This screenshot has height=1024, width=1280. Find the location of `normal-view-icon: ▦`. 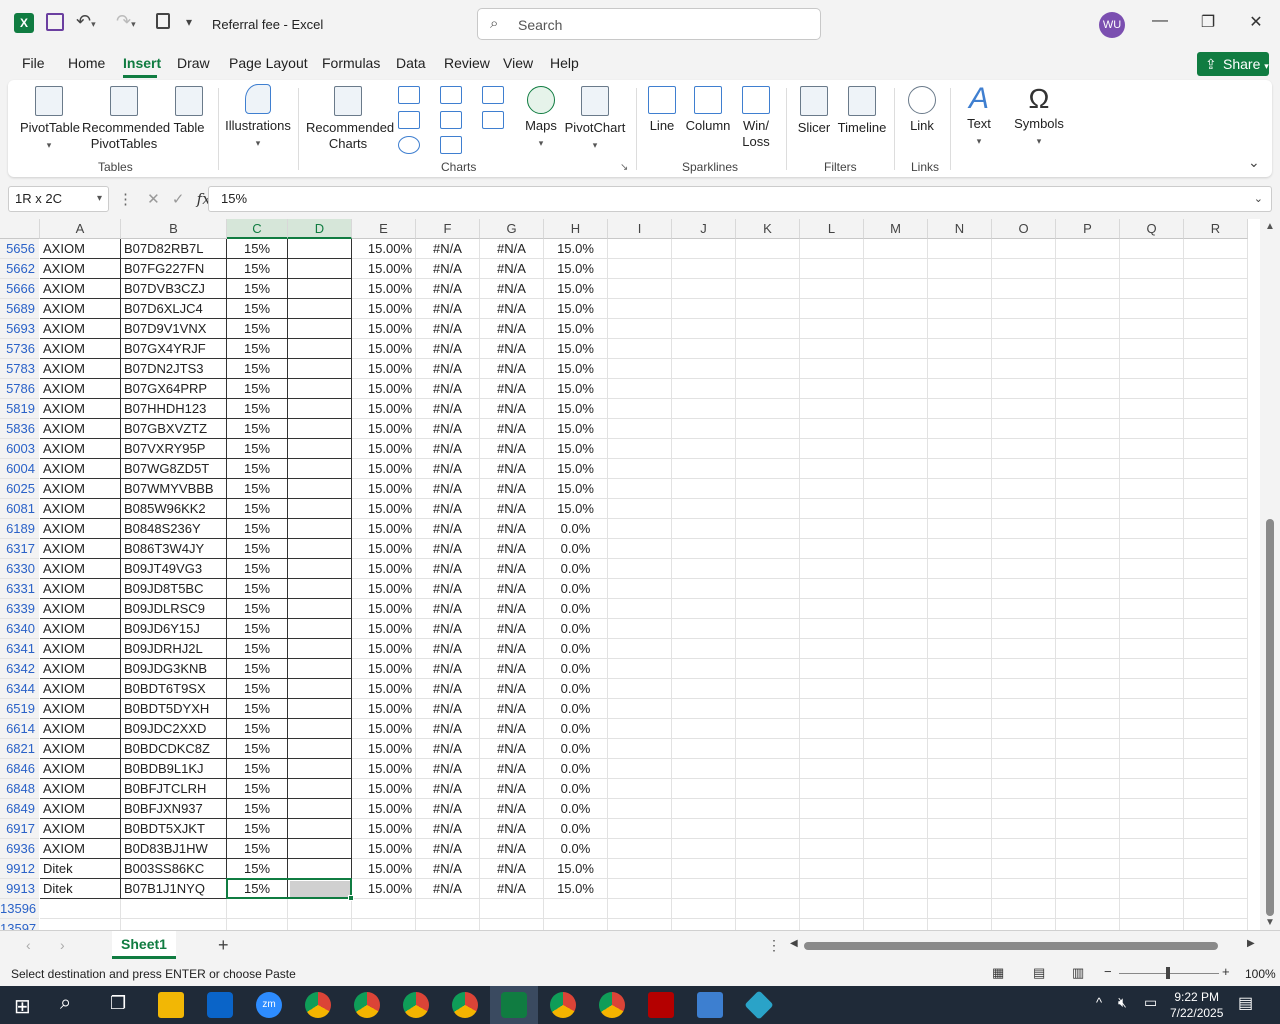

normal-view-icon: ▦ is located at coordinates (998, 973).